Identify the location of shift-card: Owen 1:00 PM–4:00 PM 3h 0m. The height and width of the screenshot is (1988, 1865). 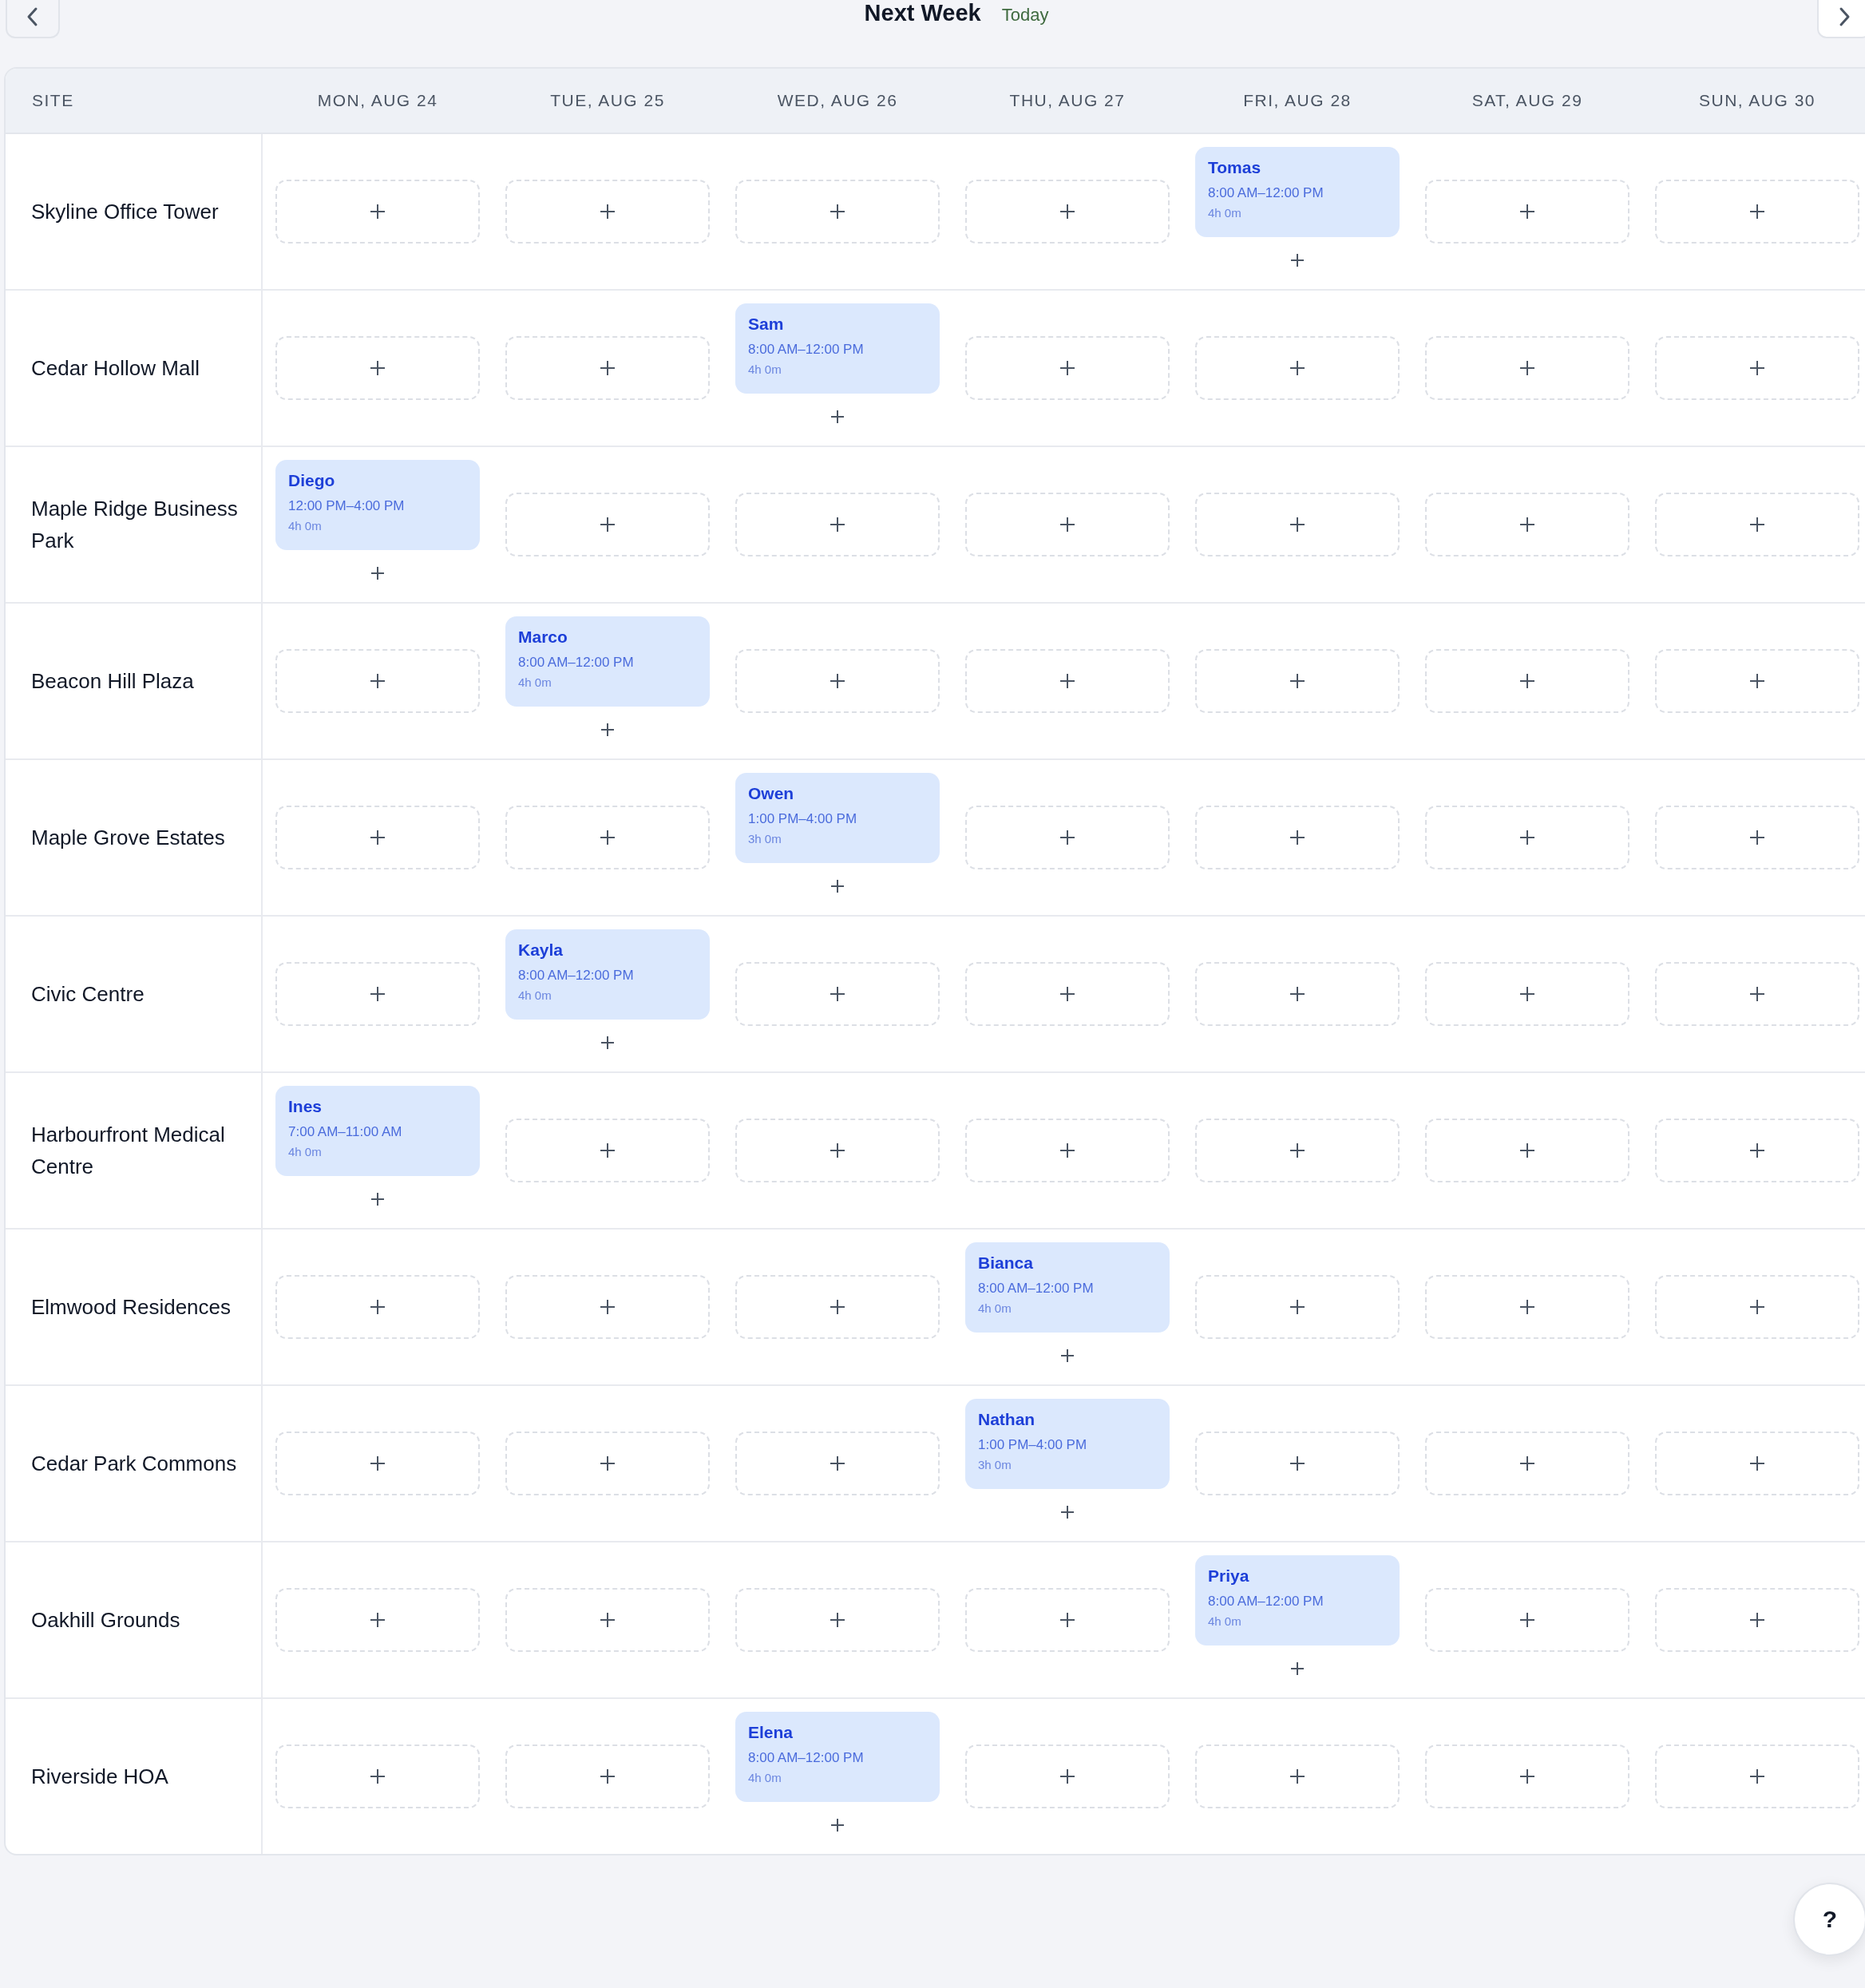
(837, 818).